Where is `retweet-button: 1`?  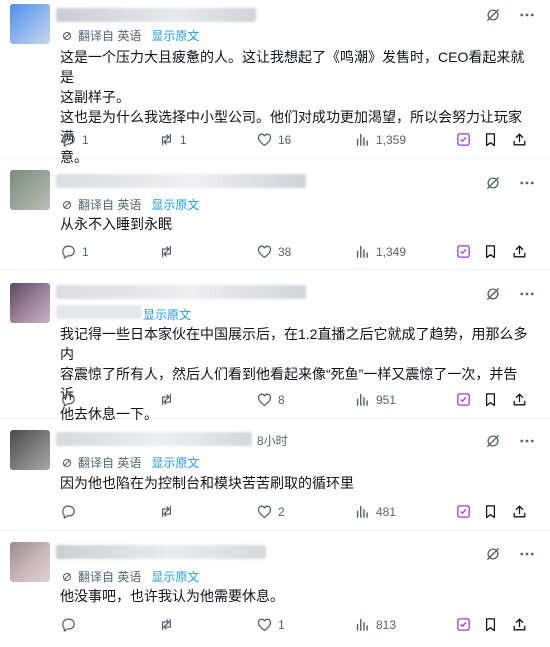
retweet-button: 1 is located at coordinates (172, 139).